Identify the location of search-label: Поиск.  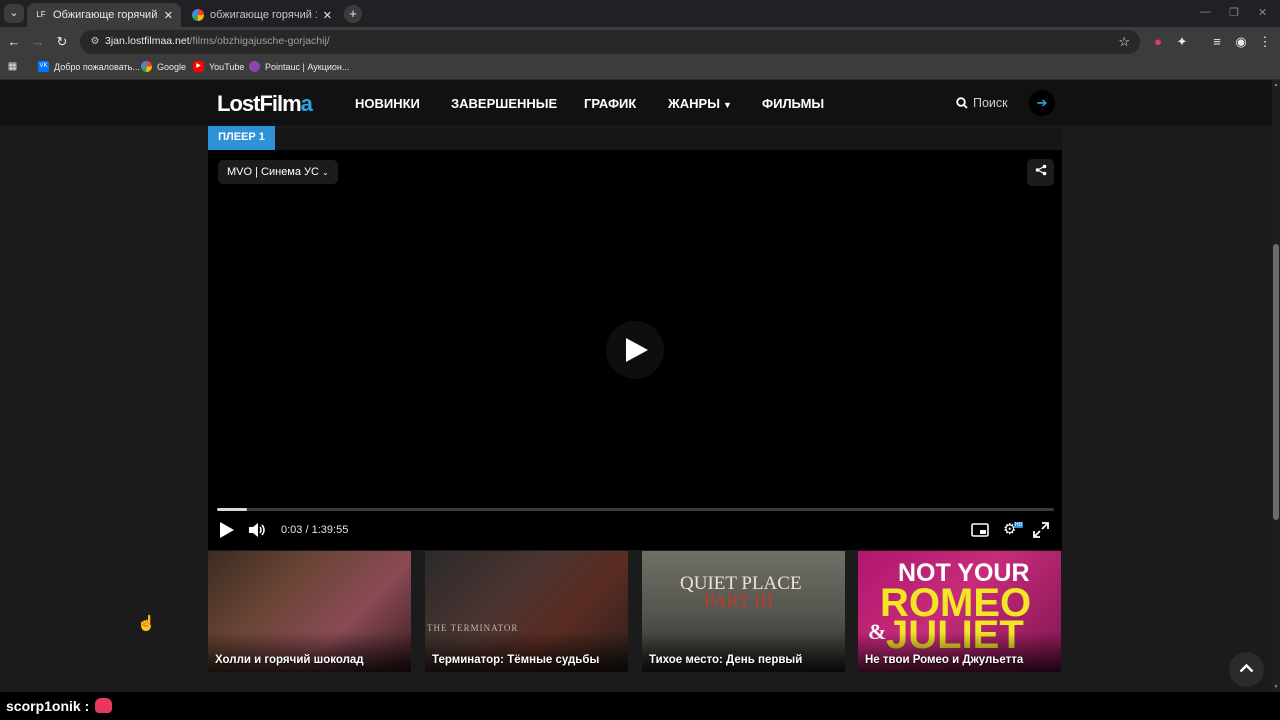
(990, 103).